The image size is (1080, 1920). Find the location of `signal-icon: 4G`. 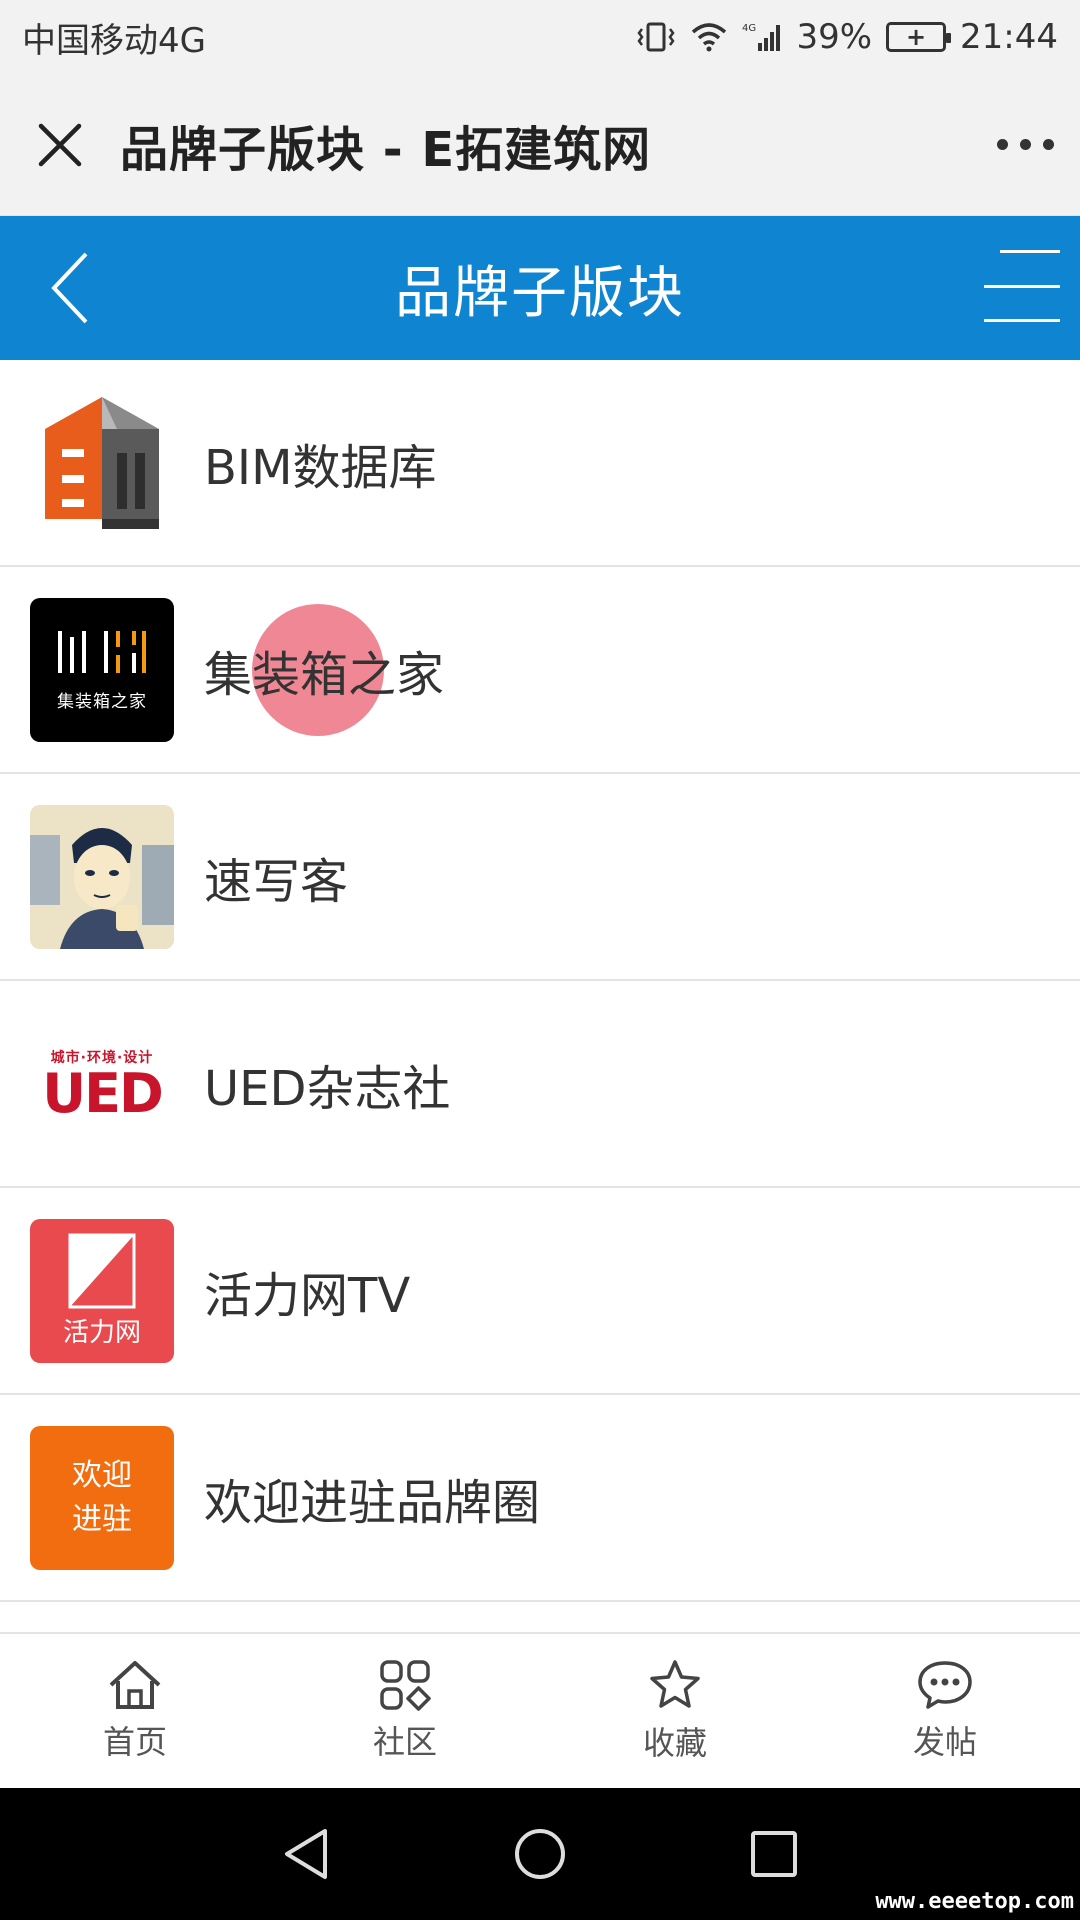

signal-icon: 4G is located at coordinates (762, 37).